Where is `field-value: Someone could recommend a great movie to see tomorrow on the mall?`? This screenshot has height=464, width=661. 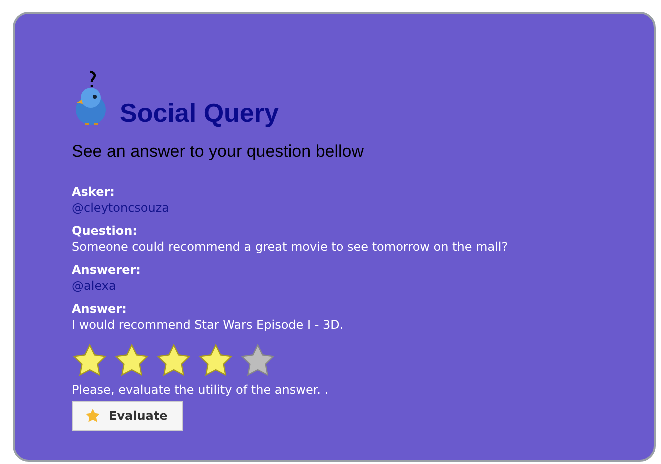
field-value: Someone could recommend a great movie to see tomorrow on the mall? is located at coordinates (291, 247).